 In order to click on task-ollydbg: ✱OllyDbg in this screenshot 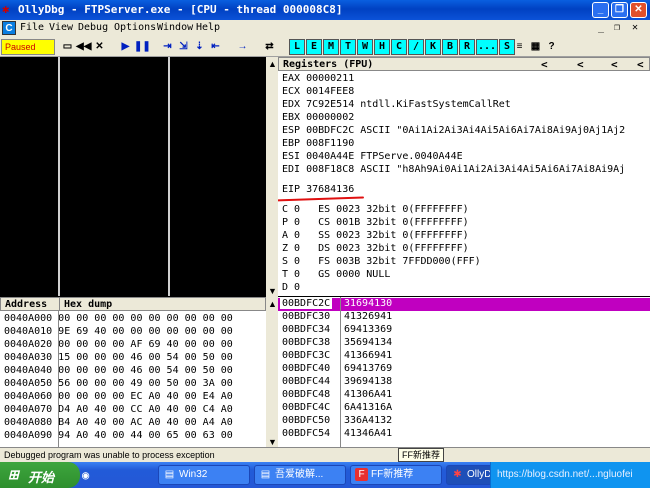, I will do `click(471, 475)`.